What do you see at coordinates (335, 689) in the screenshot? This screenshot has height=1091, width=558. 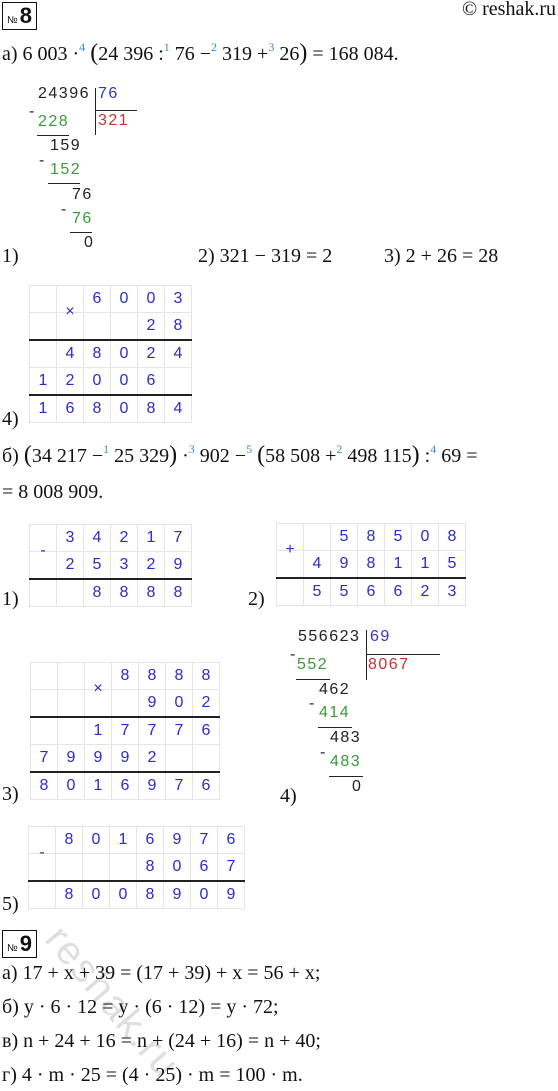 I see `remainder: 462` at bounding box center [335, 689].